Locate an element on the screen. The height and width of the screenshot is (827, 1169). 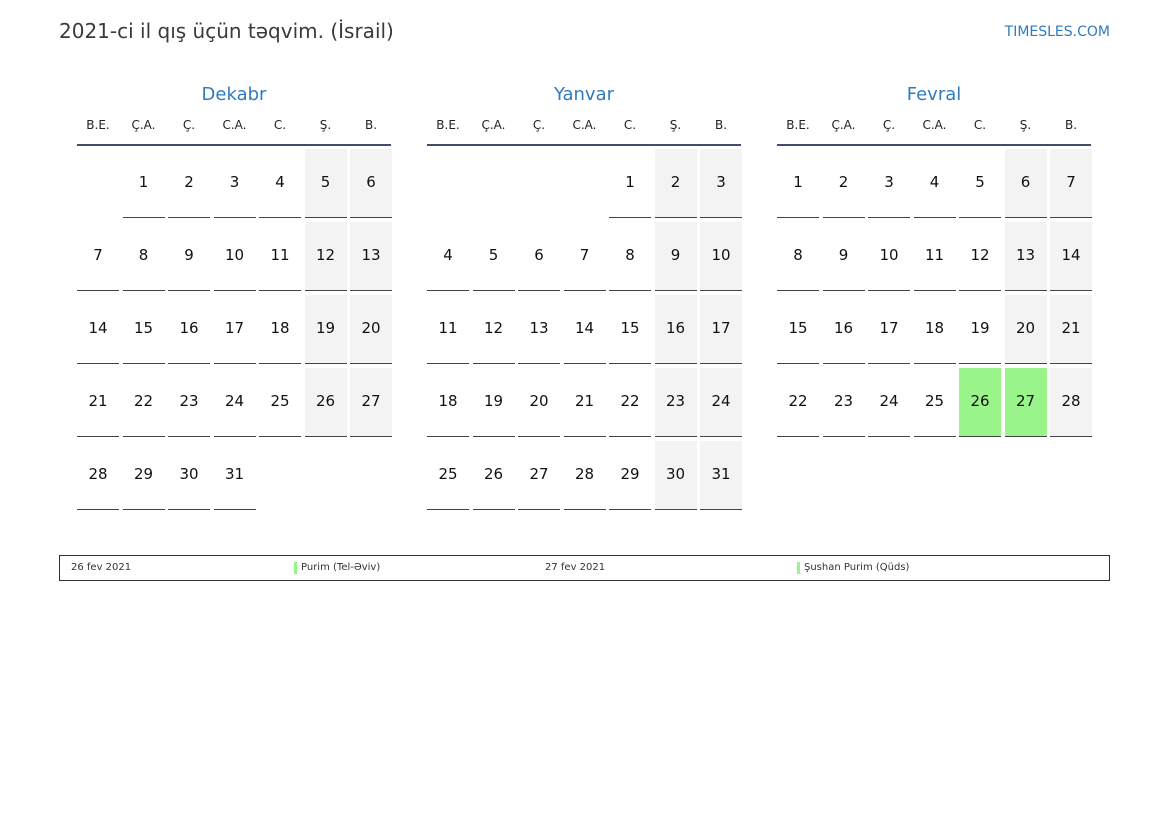
month-name: Yanvar is located at coordinates (584, 94).